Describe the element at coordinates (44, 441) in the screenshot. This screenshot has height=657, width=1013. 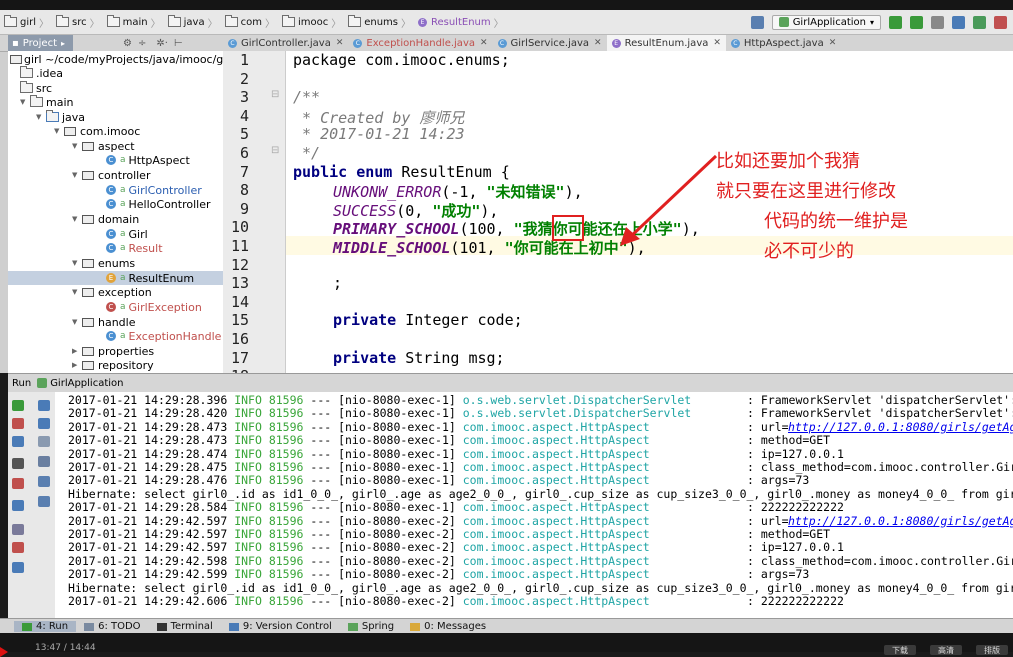
I see `soft-wrap-icon` at that location.